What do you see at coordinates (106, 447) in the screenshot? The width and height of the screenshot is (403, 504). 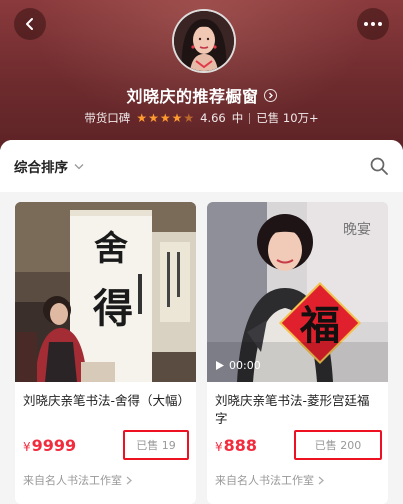 I see `price-row: ¥9999 已售 19` at bounding box center [106, 447].